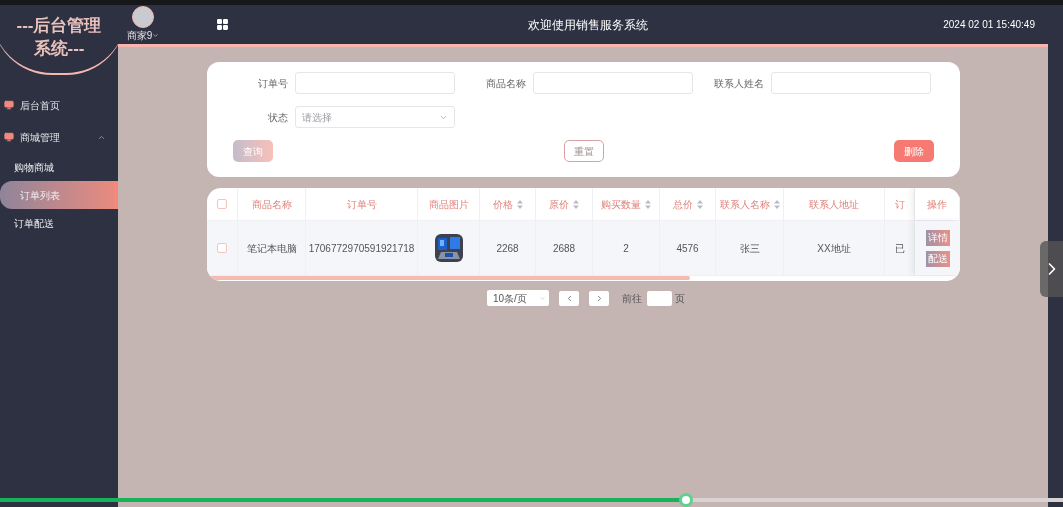 Image resolution: width=1063 pixels, height=507 pixels. Describe the element at coordinates (375, 117) in the screenshot. I see `select-field: 请选择` at that location.